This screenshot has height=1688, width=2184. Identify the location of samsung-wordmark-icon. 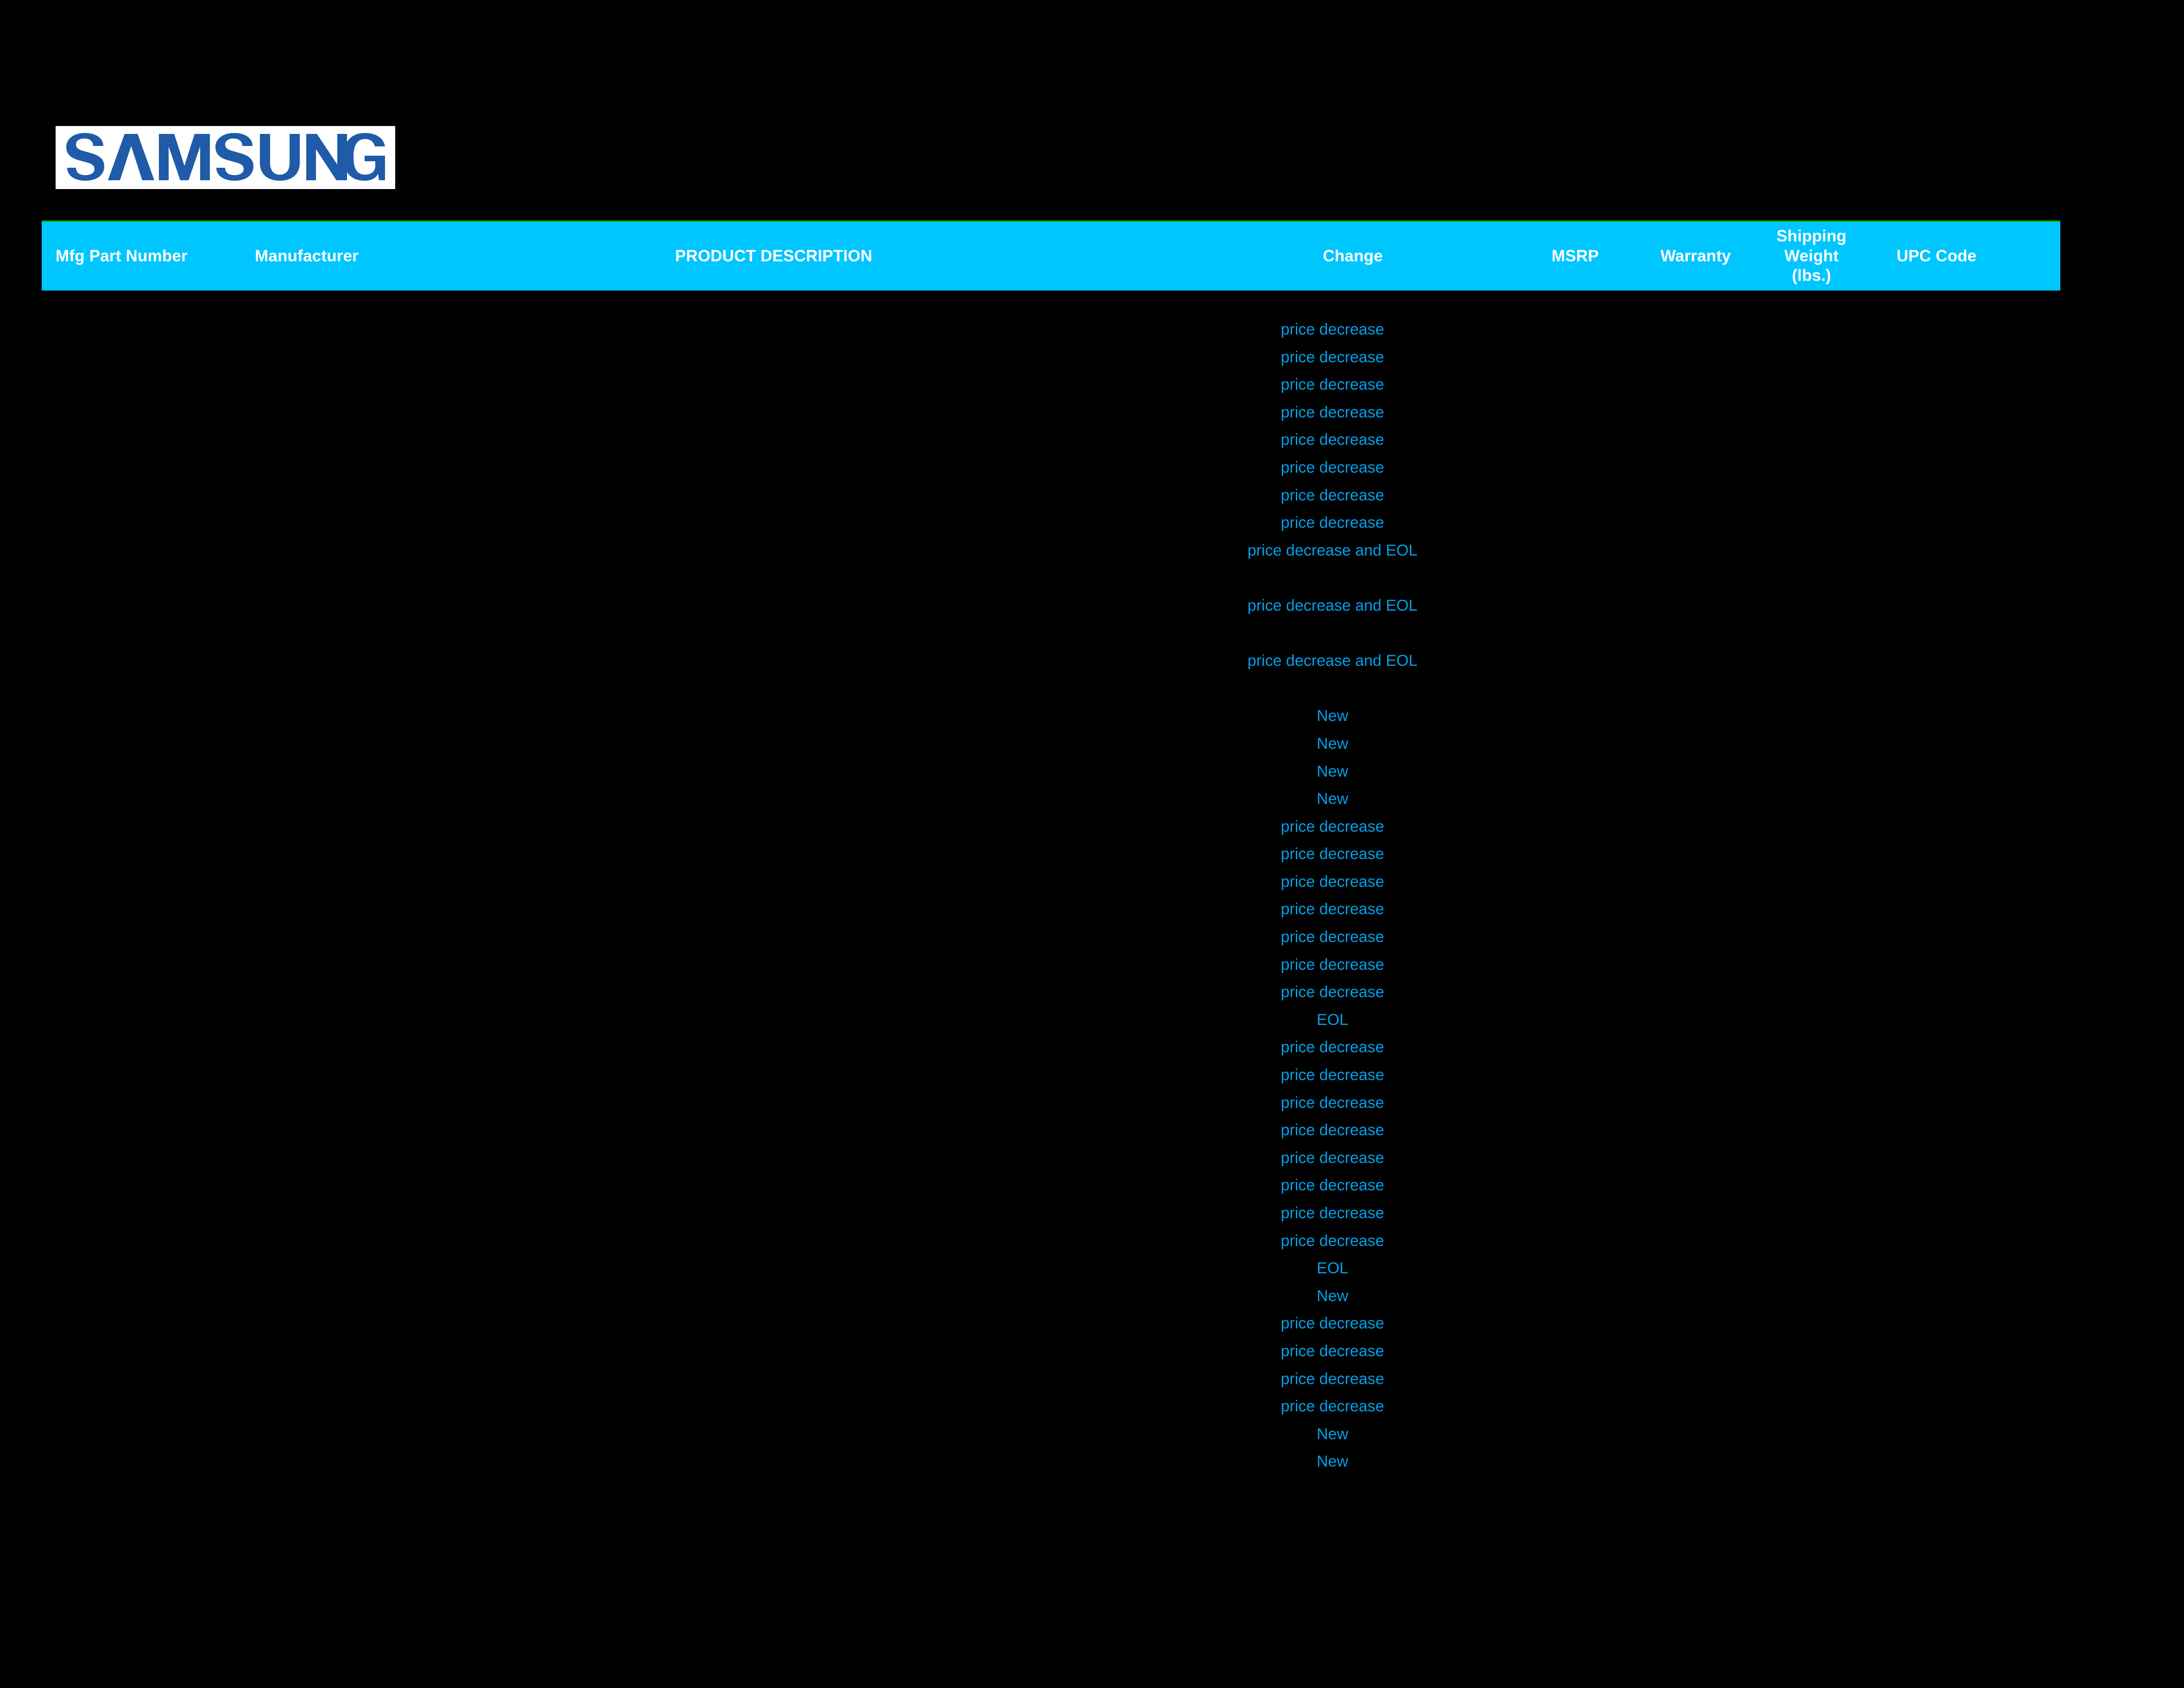
(225, 157).